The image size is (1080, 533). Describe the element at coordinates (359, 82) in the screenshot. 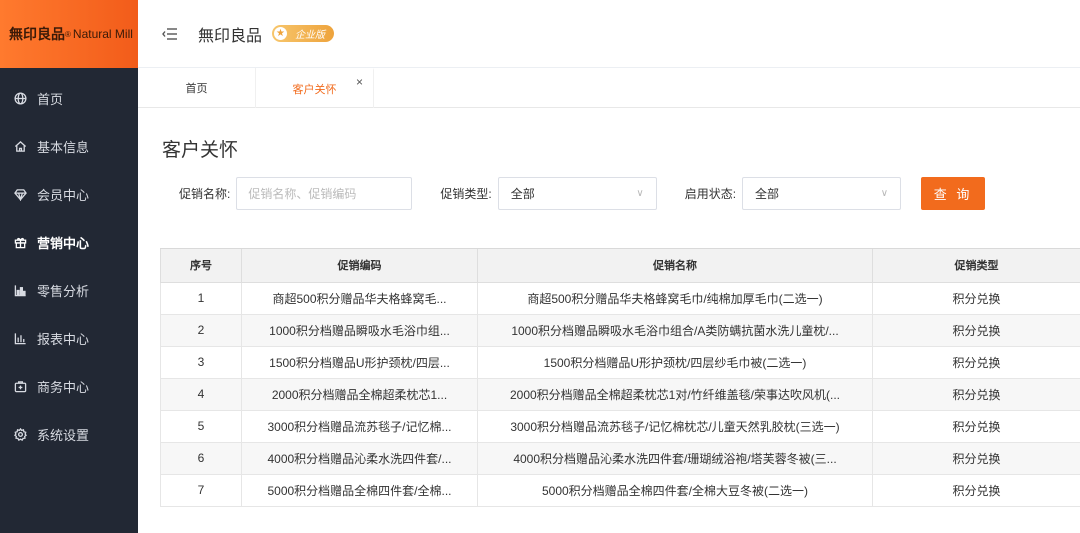

I see `close-icon: ×` at that location.